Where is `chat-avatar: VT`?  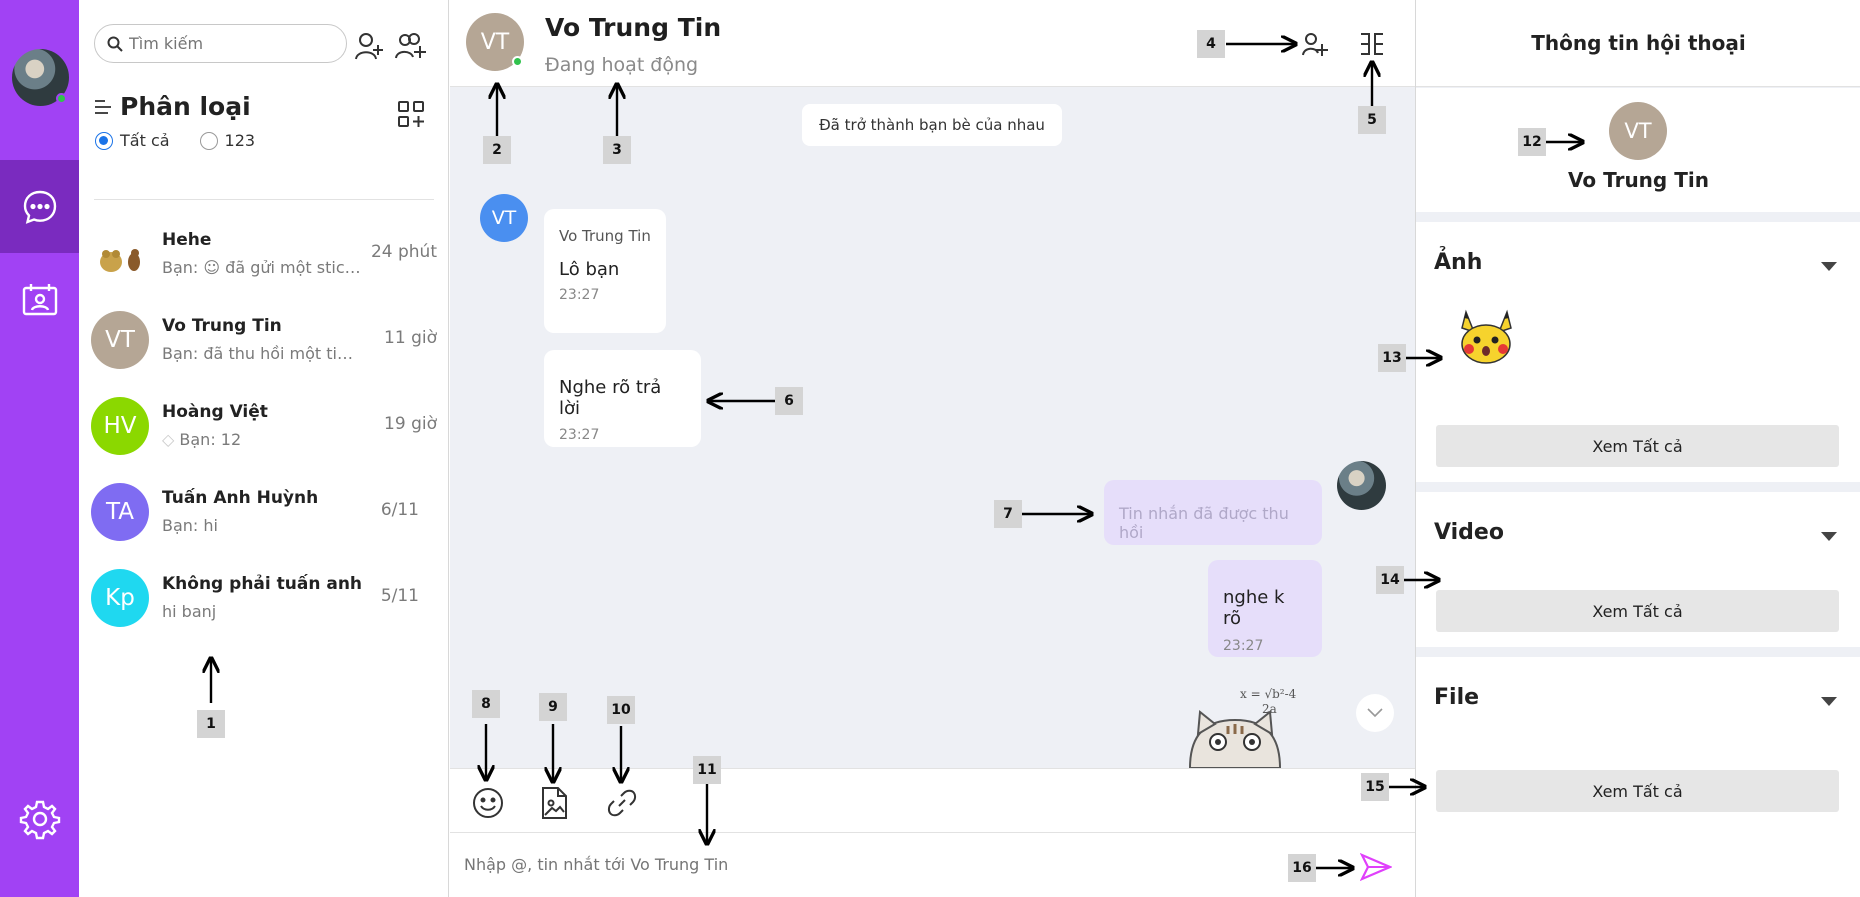
chat-avatar: VT is located at coordinates (495, 42).